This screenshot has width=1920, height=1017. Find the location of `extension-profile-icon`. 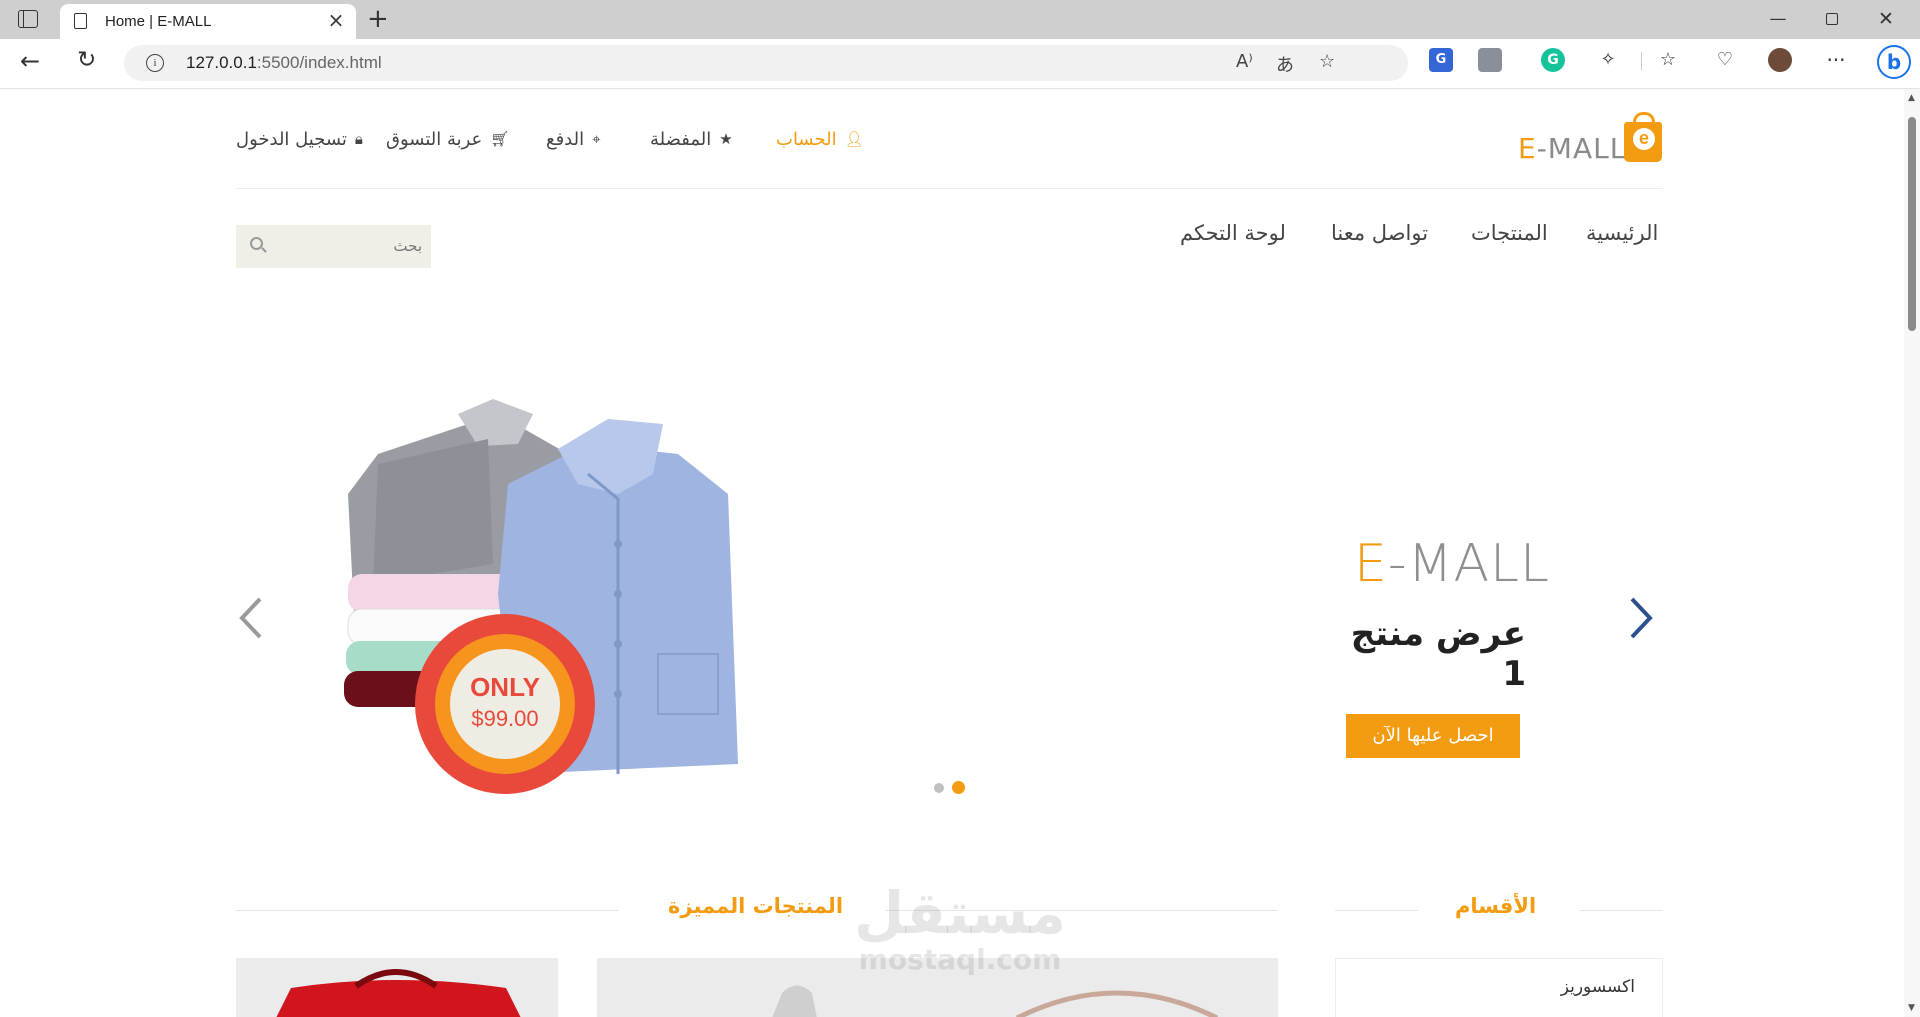

extension-profile-icon is located at coordinates (1490, 60).